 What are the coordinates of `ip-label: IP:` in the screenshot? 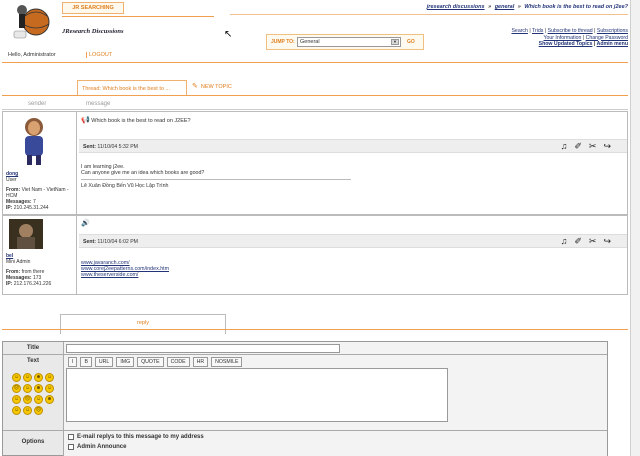 It's located at (9, 207).